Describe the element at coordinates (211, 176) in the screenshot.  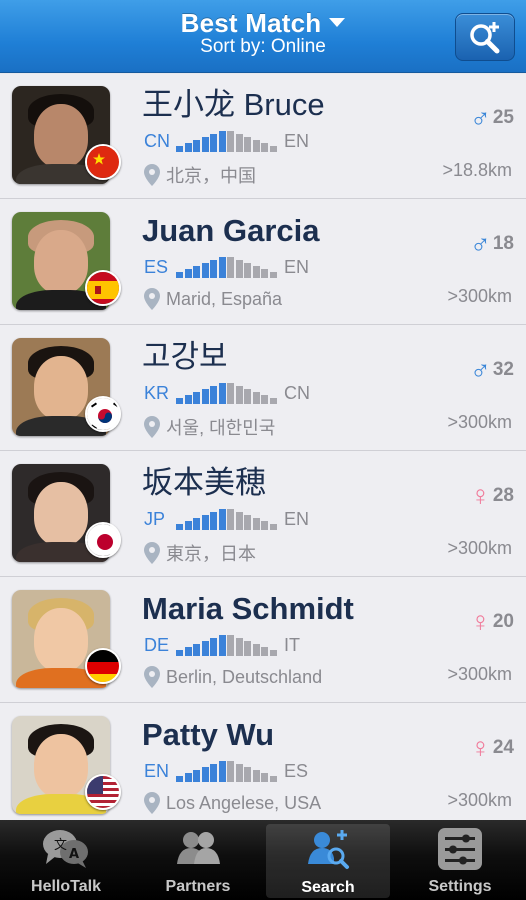
I see `location-text: 北京，中国` at that location.